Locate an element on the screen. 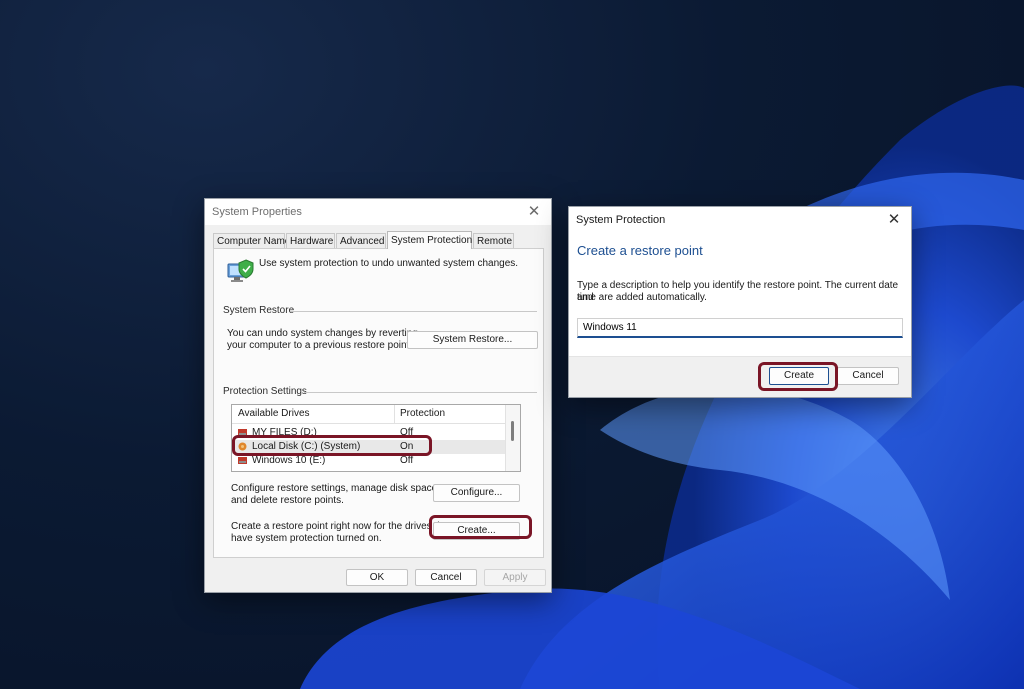 The height and width of the screenshot is (689, 1024). tab-system-protection: System Protection is located at coordinates (429, 240).